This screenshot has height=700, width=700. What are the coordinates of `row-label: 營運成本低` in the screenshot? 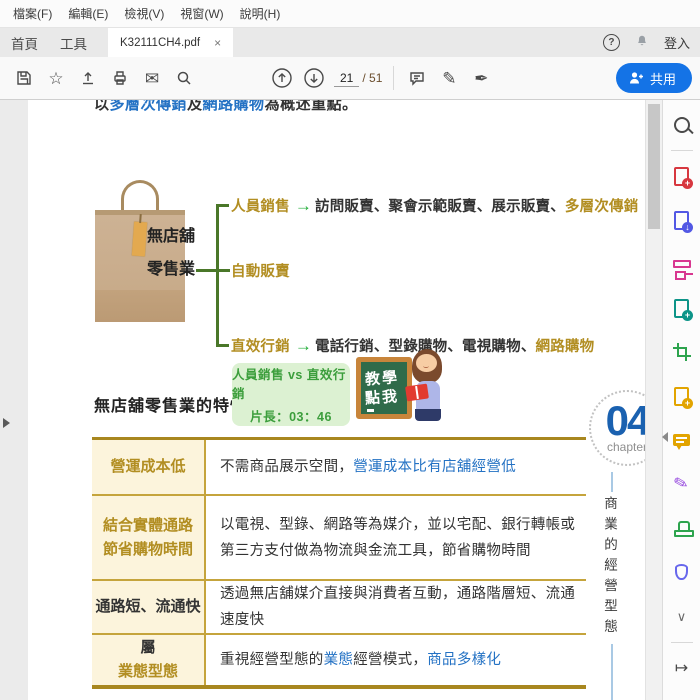 It's located at (149, 467).